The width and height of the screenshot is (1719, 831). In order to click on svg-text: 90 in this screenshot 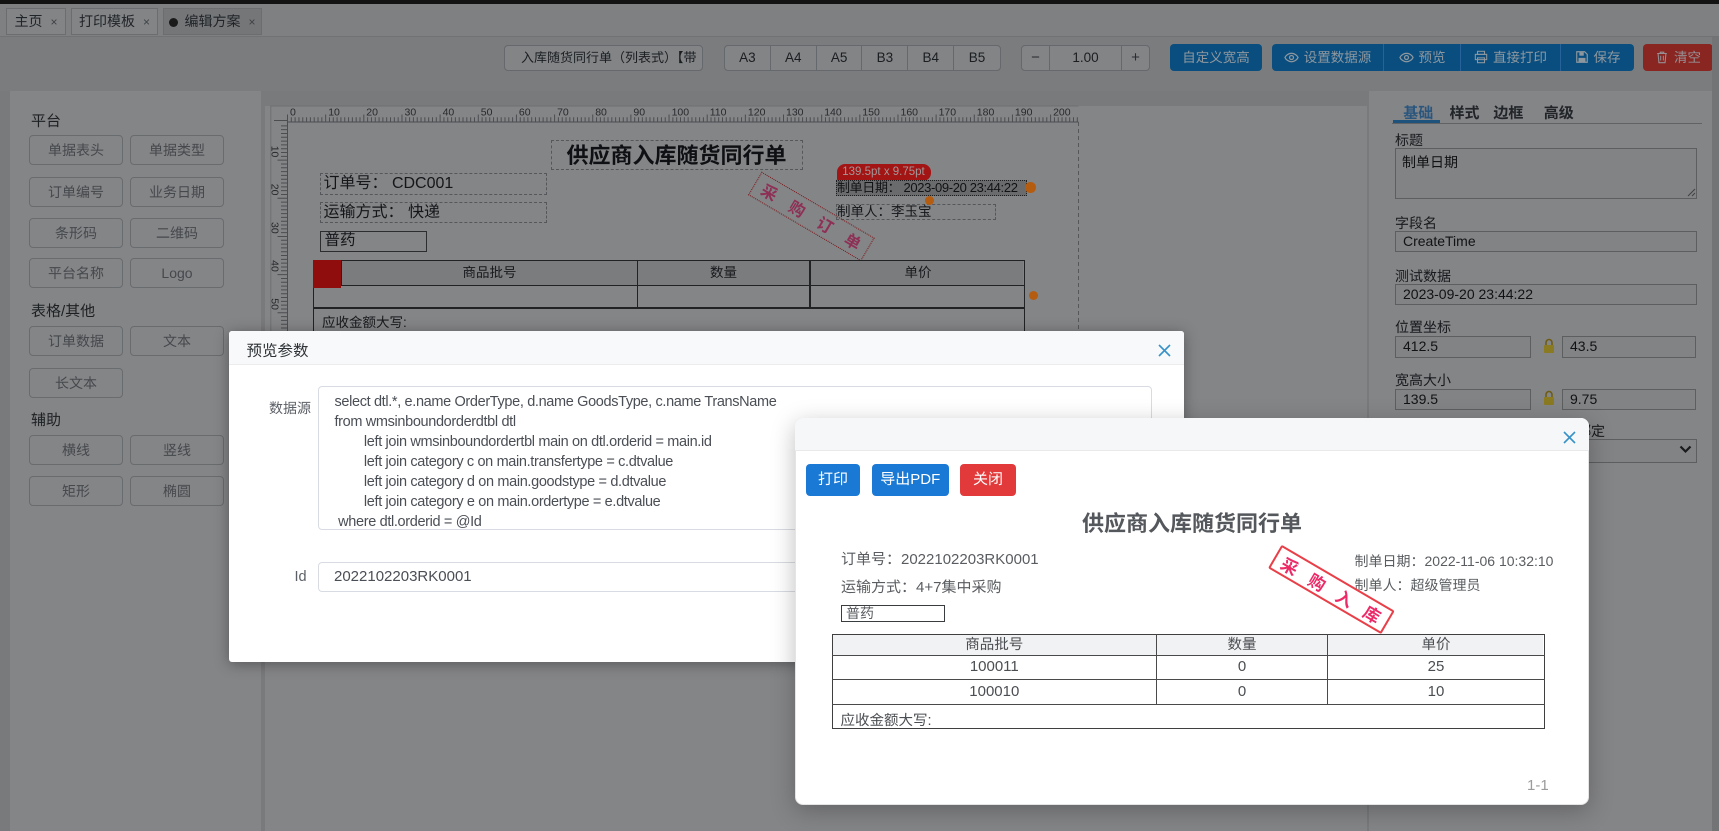, I will do `click(639, 112)`.